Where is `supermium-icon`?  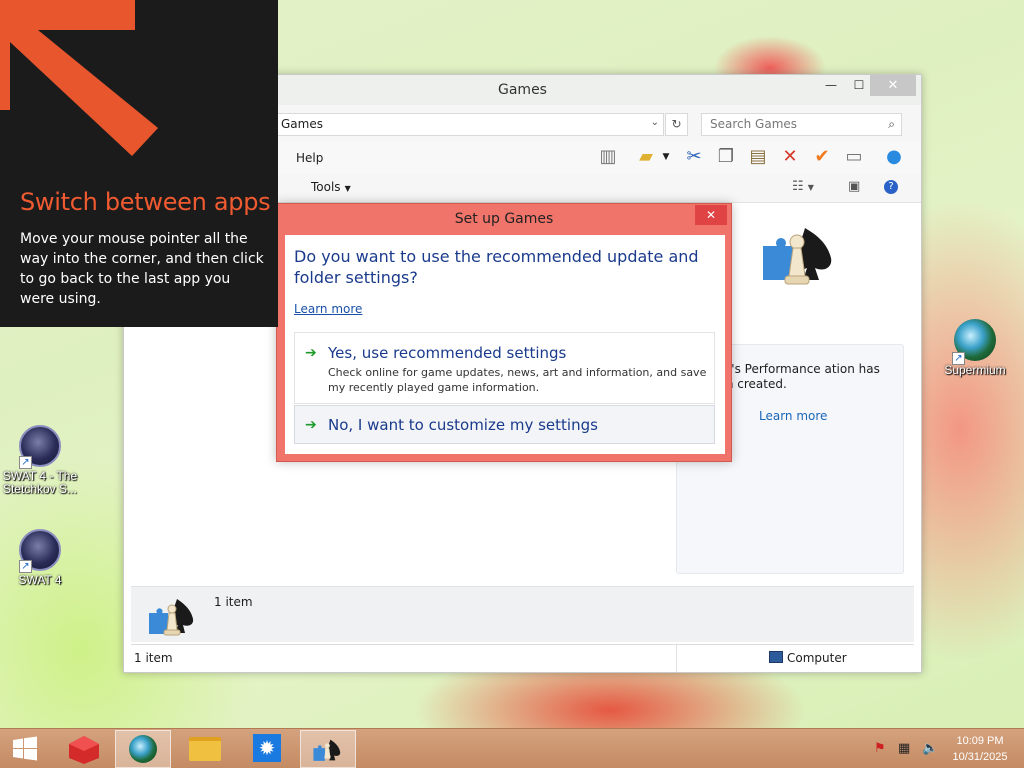
supermium-icon is located at coordinates (143, 749).